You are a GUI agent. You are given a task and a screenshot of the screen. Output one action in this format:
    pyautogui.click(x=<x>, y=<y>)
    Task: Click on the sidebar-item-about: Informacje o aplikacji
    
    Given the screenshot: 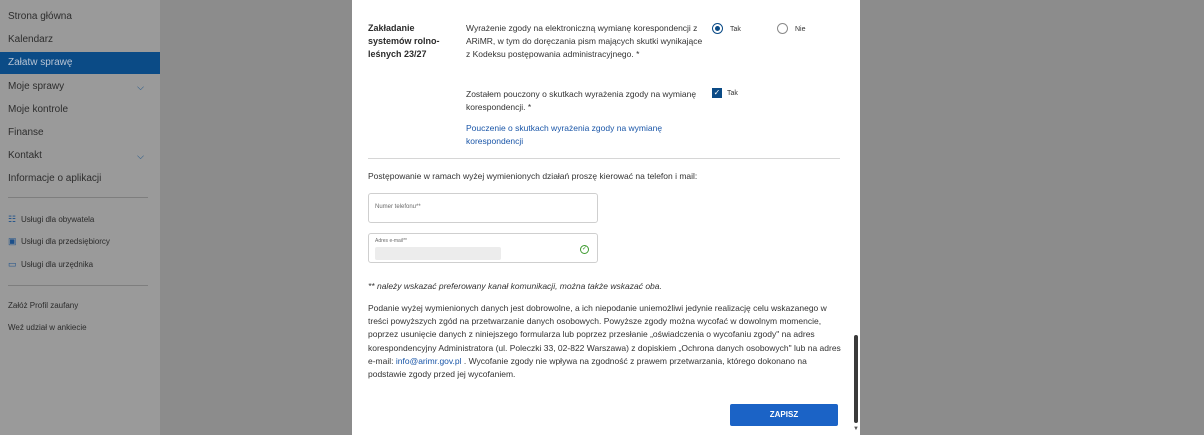 What is the action you would take?
    pyautogui.click(x=80, y=179)
    